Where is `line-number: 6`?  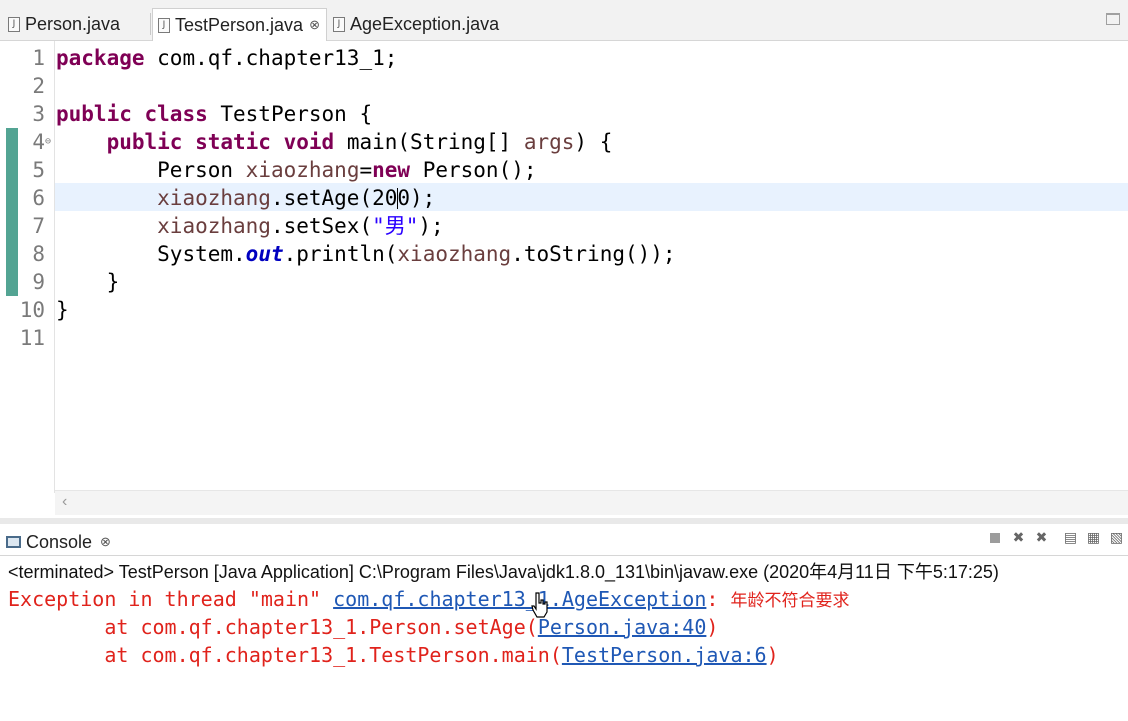
line-number: 6 is located at coordinates (38, 198).